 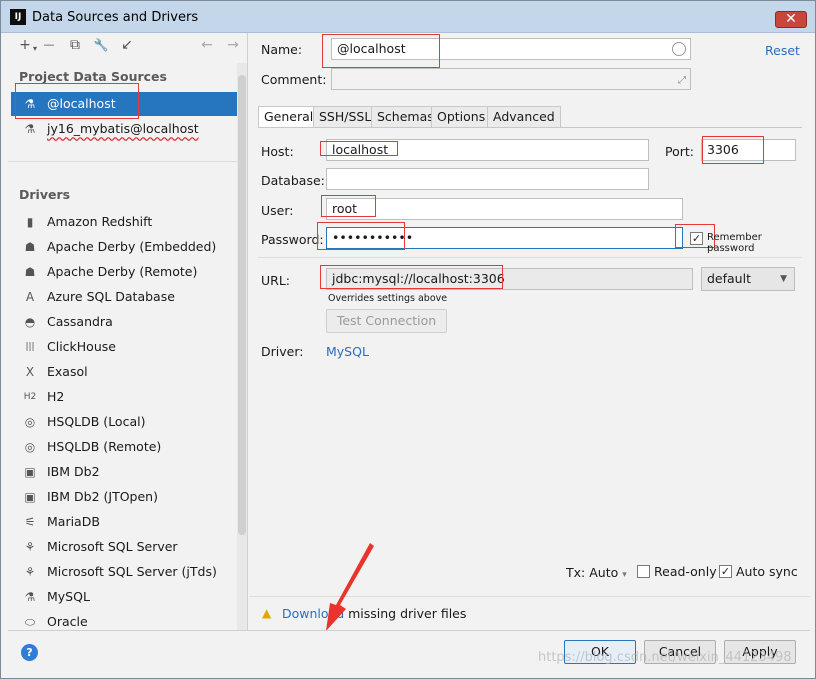 What do you see at coordinates (388, 298) in the screenshot?
I see `overrides-note: Overrides settings above` at bounding box center [388, 298].